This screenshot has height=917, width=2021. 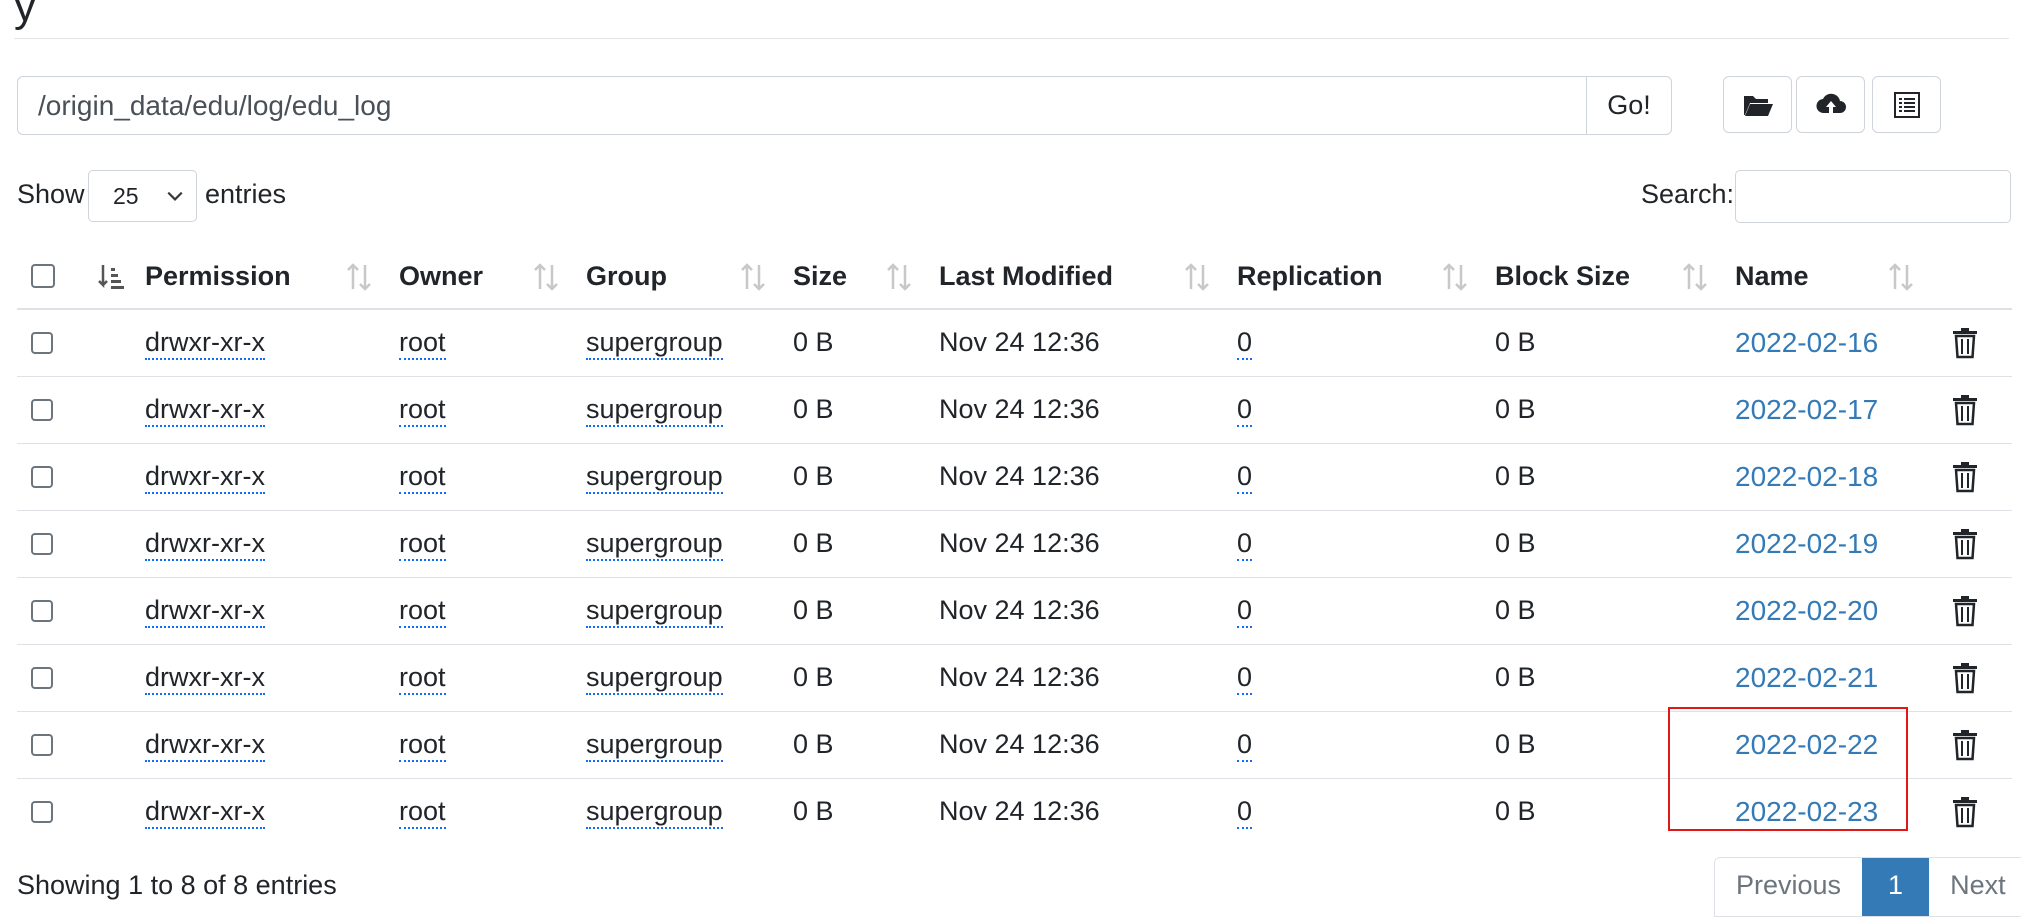 What do you see at coordinates (802, 105) in the screenshot?
I see `path-input` at bounding box center [802, 105].